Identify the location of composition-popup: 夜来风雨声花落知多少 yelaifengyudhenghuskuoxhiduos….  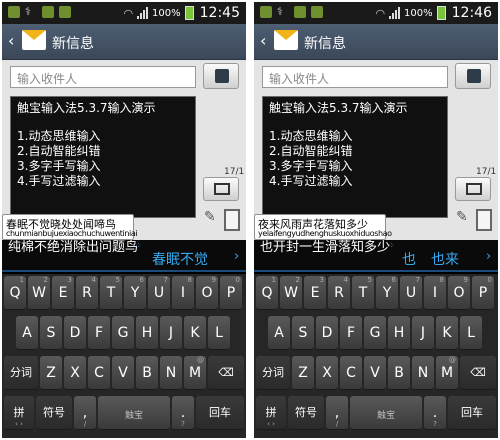
(323, 227).